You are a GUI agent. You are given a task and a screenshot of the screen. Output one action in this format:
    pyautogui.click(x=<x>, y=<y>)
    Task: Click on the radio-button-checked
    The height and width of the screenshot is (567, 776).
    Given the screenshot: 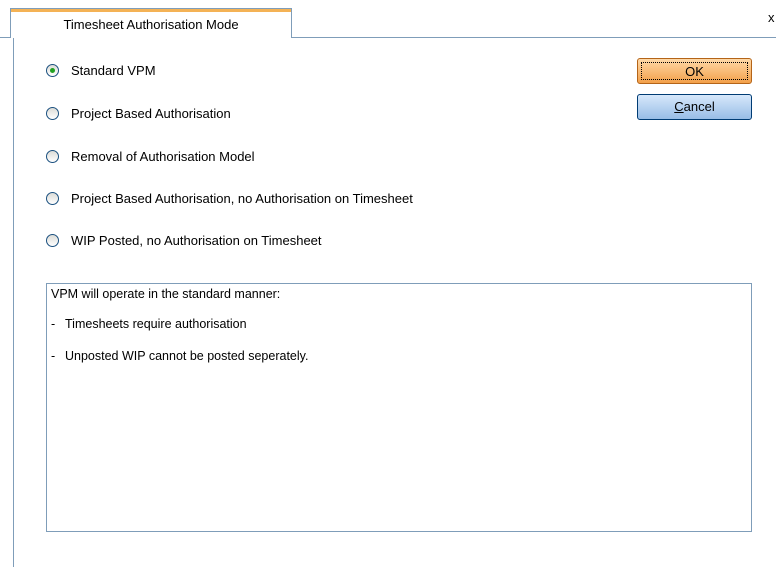 What is the action you would take?
    pyautogui.click(x=52, y=70)
    